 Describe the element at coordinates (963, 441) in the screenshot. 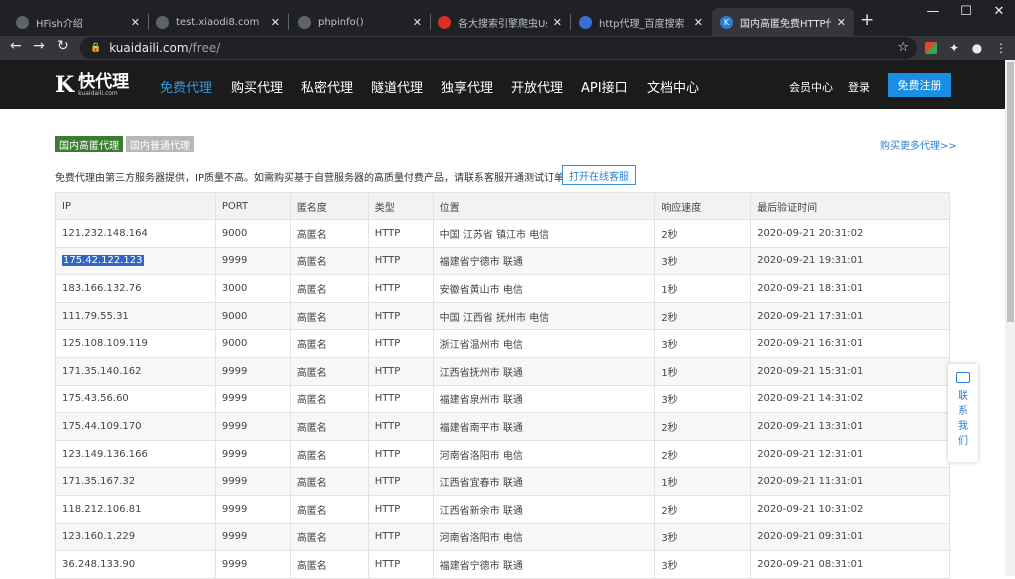

I see `contact-char: 们` at that location.